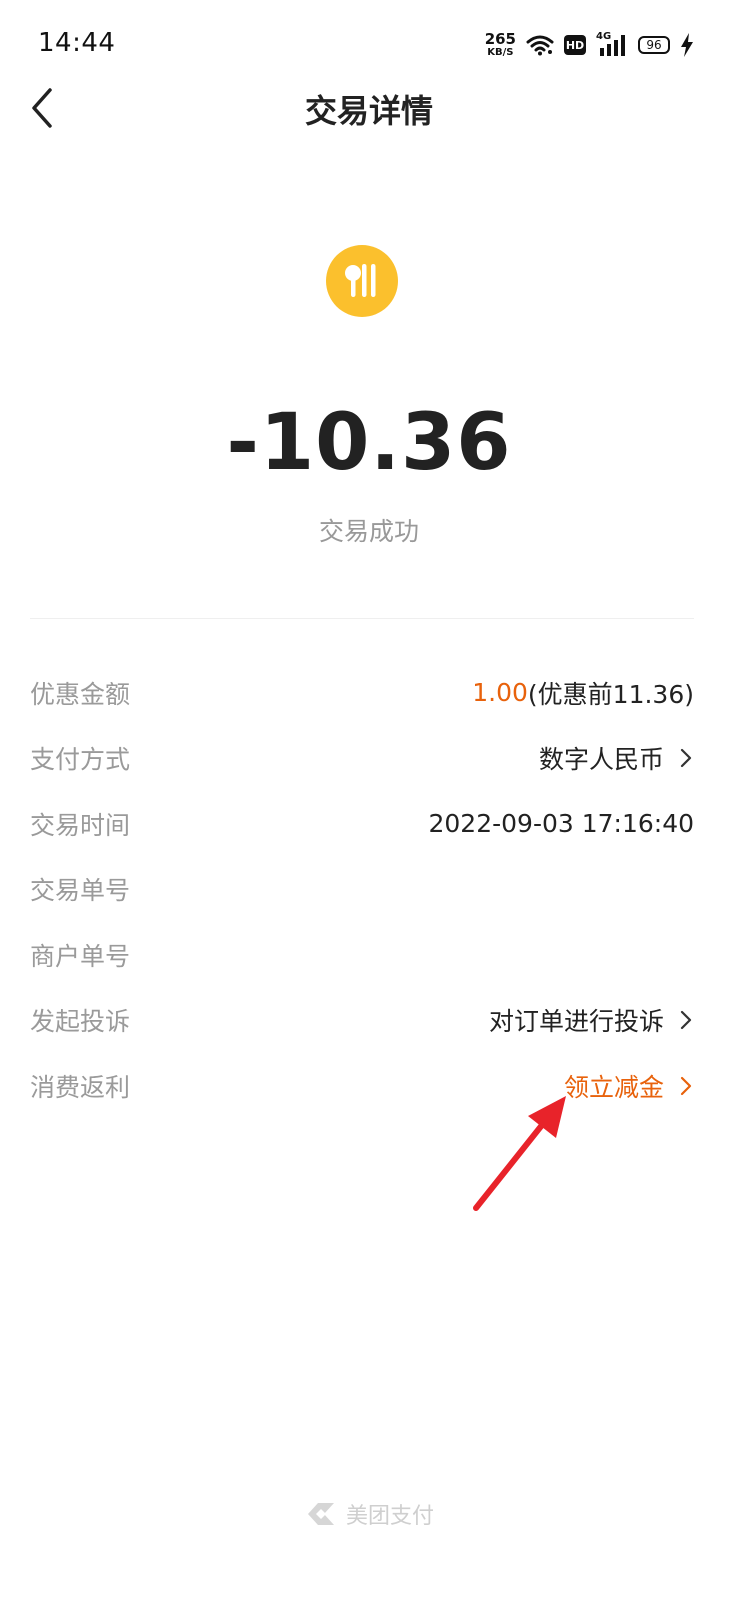 The width and height of the screenshot is (738, 1600). I want to click on cellular-signal-icon: 4G, so click(612, 44).